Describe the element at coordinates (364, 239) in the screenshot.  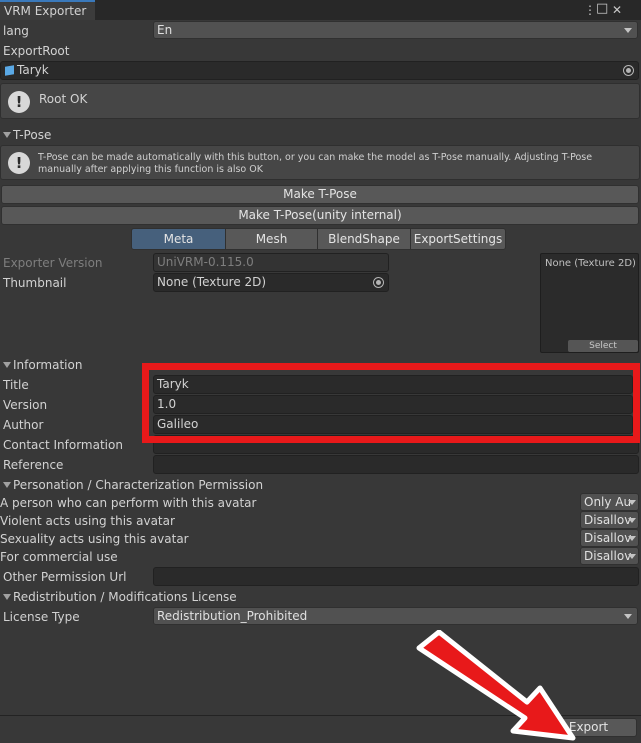
I see `tab-blendshape: BlendShape` at that location.